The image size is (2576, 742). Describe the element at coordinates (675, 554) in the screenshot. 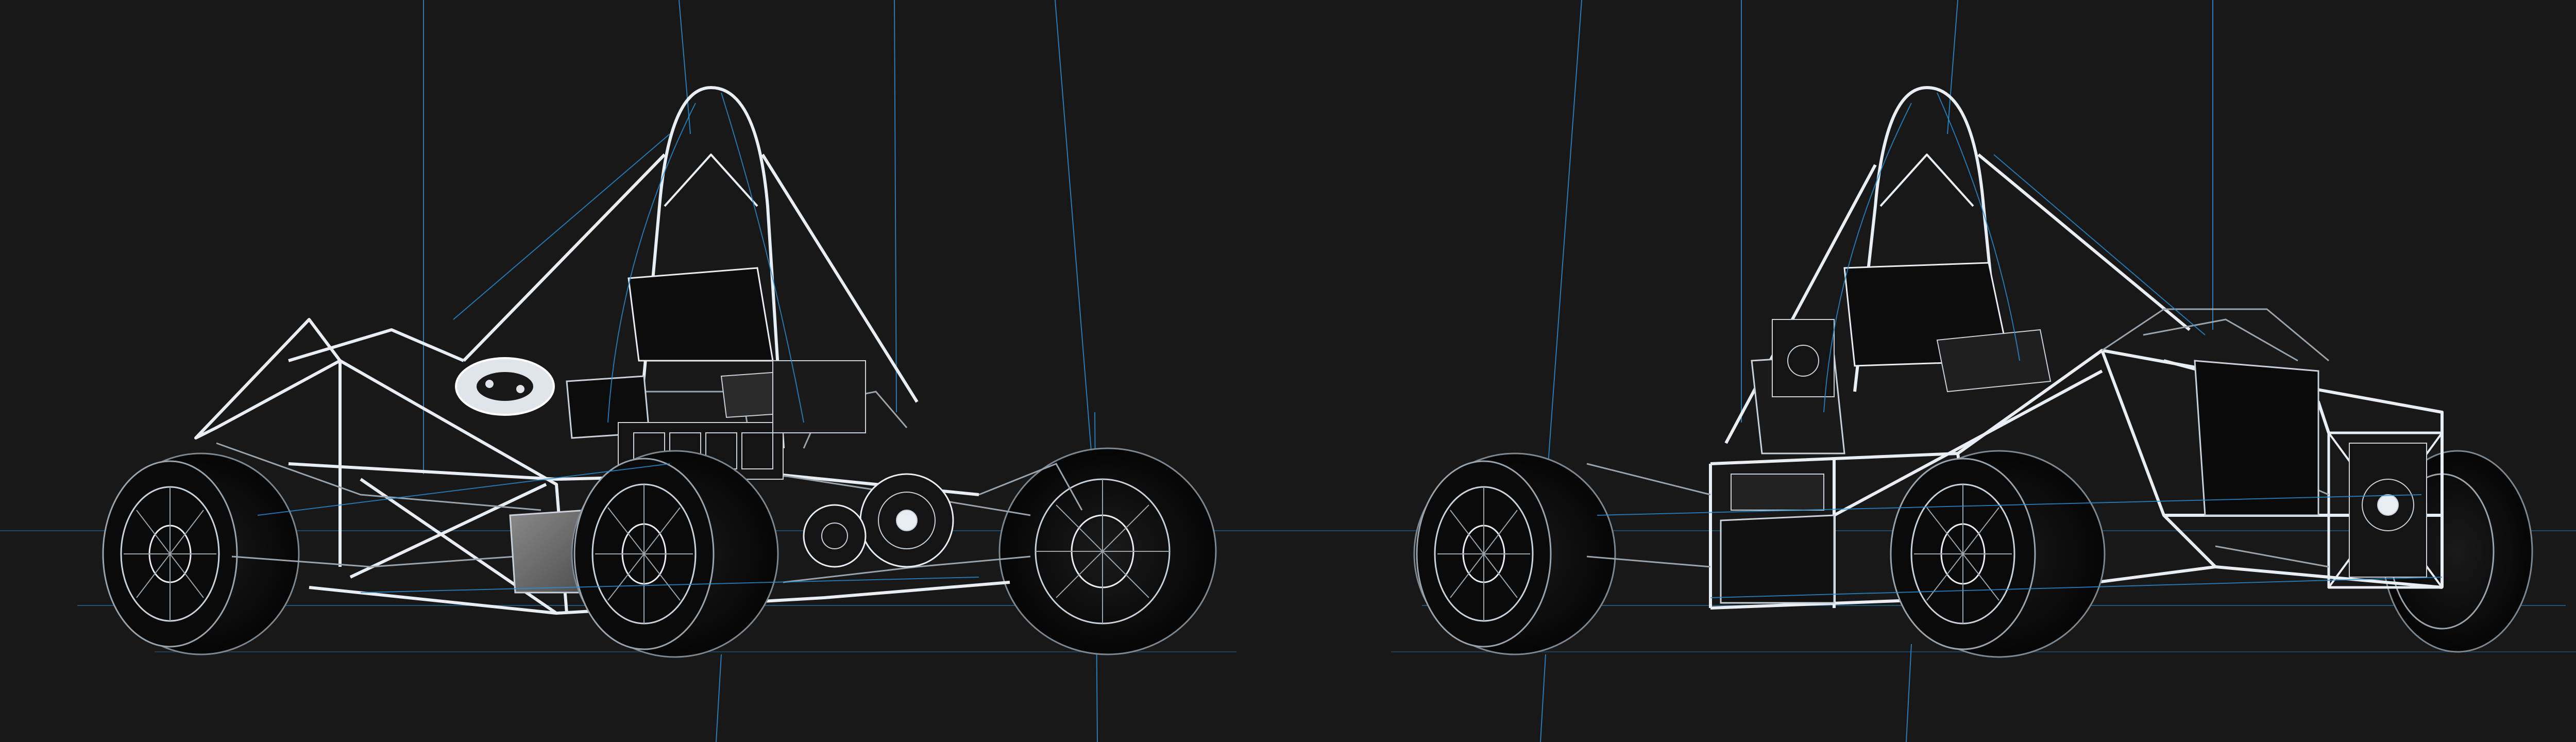

I see `left-car-front-right-wheel` at that location.